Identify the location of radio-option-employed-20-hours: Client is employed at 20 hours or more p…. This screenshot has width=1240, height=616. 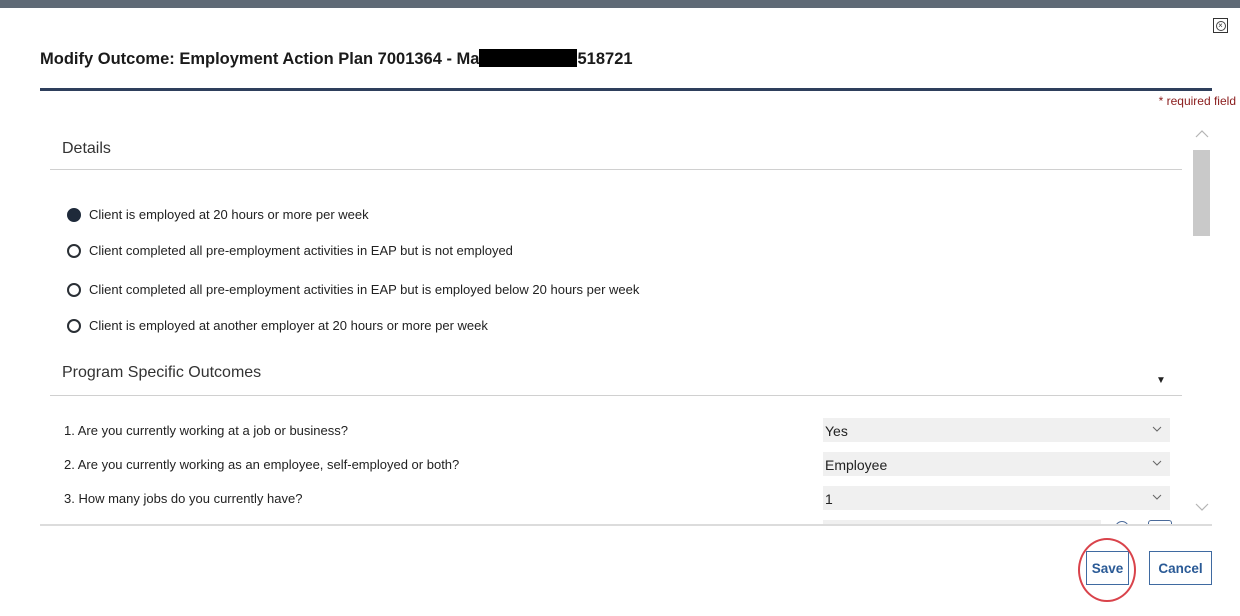
(218, 214).